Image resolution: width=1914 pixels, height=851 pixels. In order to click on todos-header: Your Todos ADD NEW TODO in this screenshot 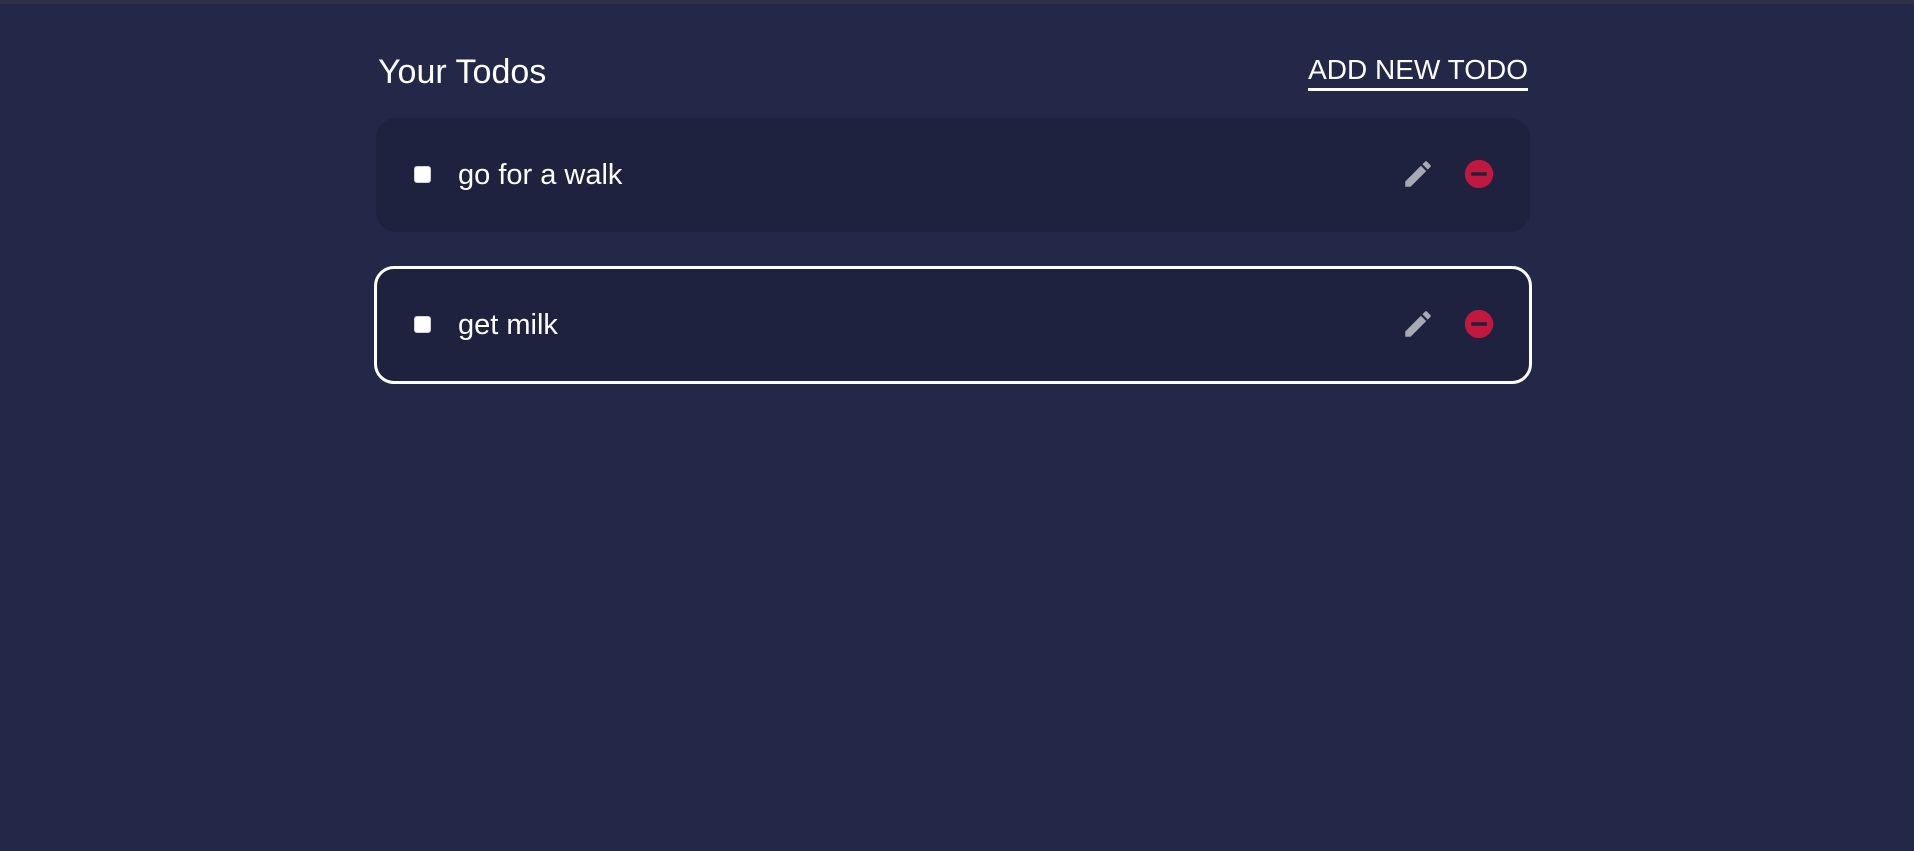, I will do `click(954, 72)`.